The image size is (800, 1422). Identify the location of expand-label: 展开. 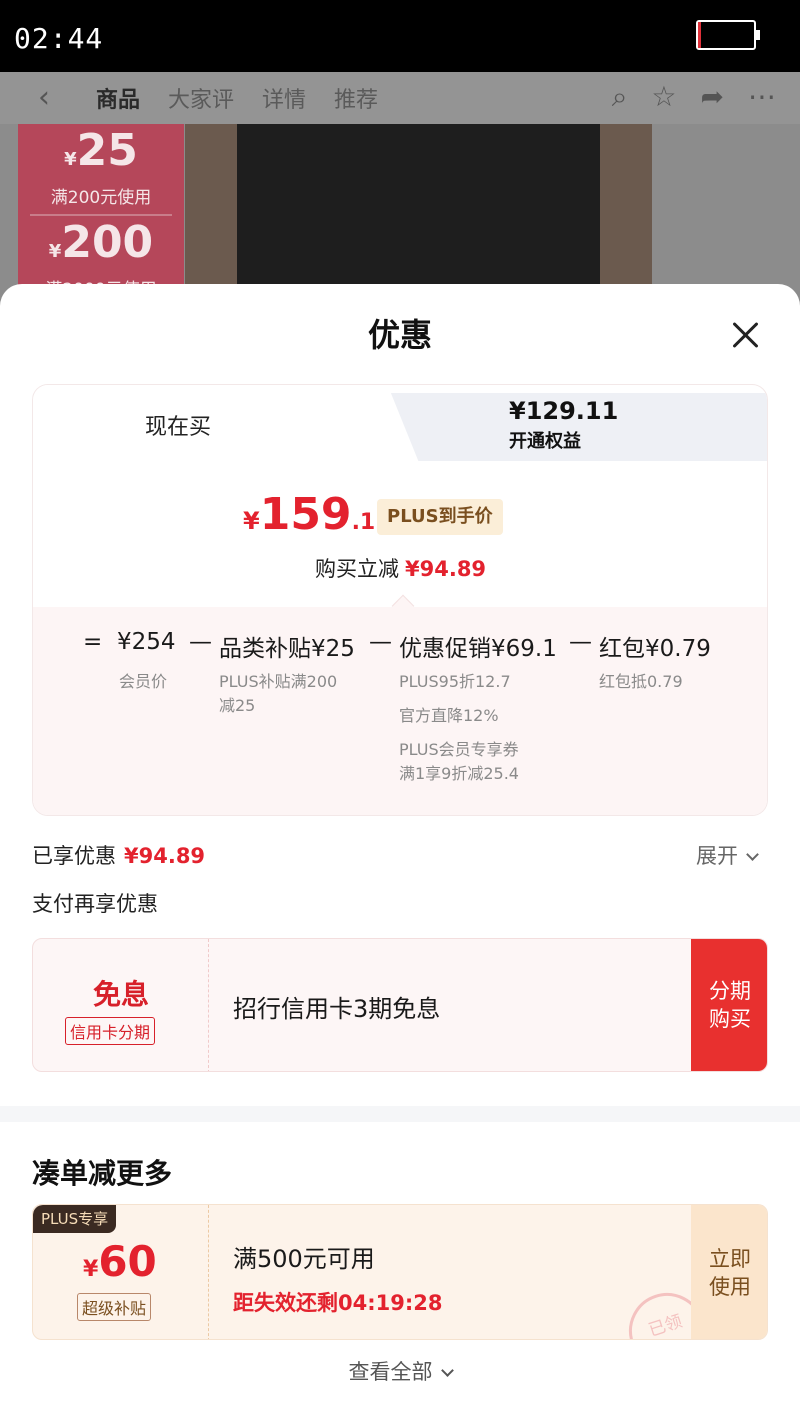
(717, 856).